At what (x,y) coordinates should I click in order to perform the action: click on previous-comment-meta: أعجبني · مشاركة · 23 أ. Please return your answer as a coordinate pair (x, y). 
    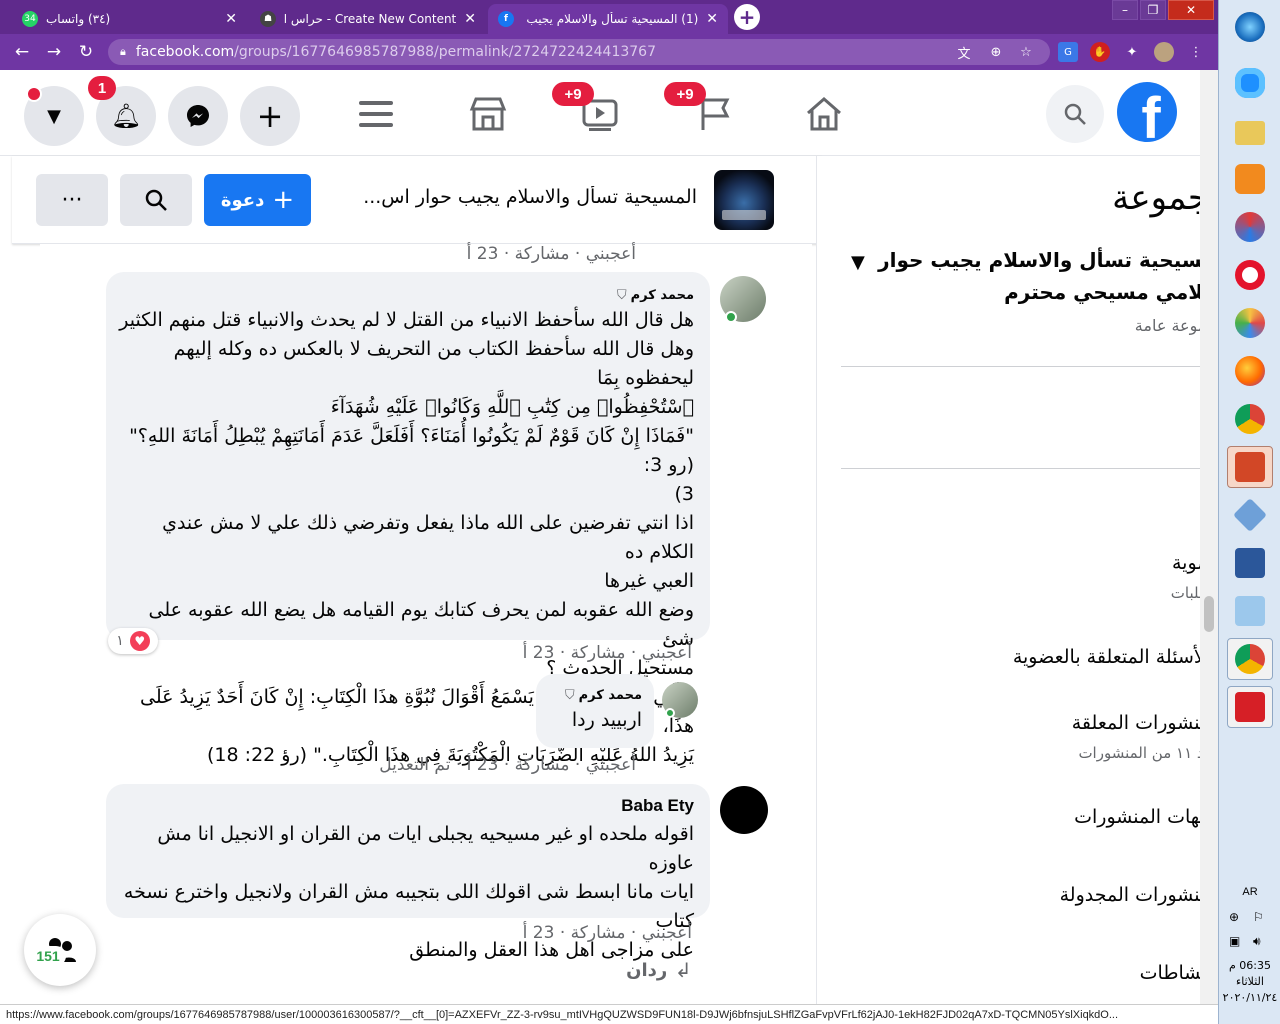
    Looking at the image, I should click on (551, 254).